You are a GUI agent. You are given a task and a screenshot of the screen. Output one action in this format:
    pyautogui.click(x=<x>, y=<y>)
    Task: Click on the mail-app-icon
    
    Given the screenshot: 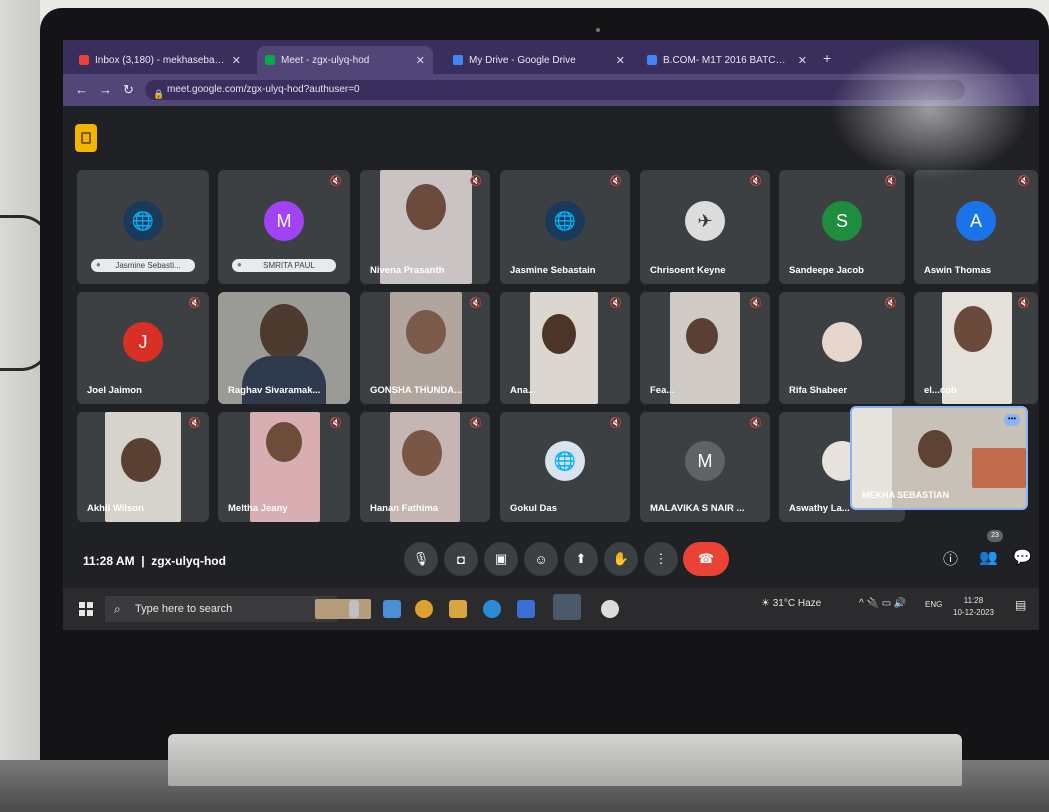 What is the action you would take?
    pyautogui.click(x=392, y=609)
    